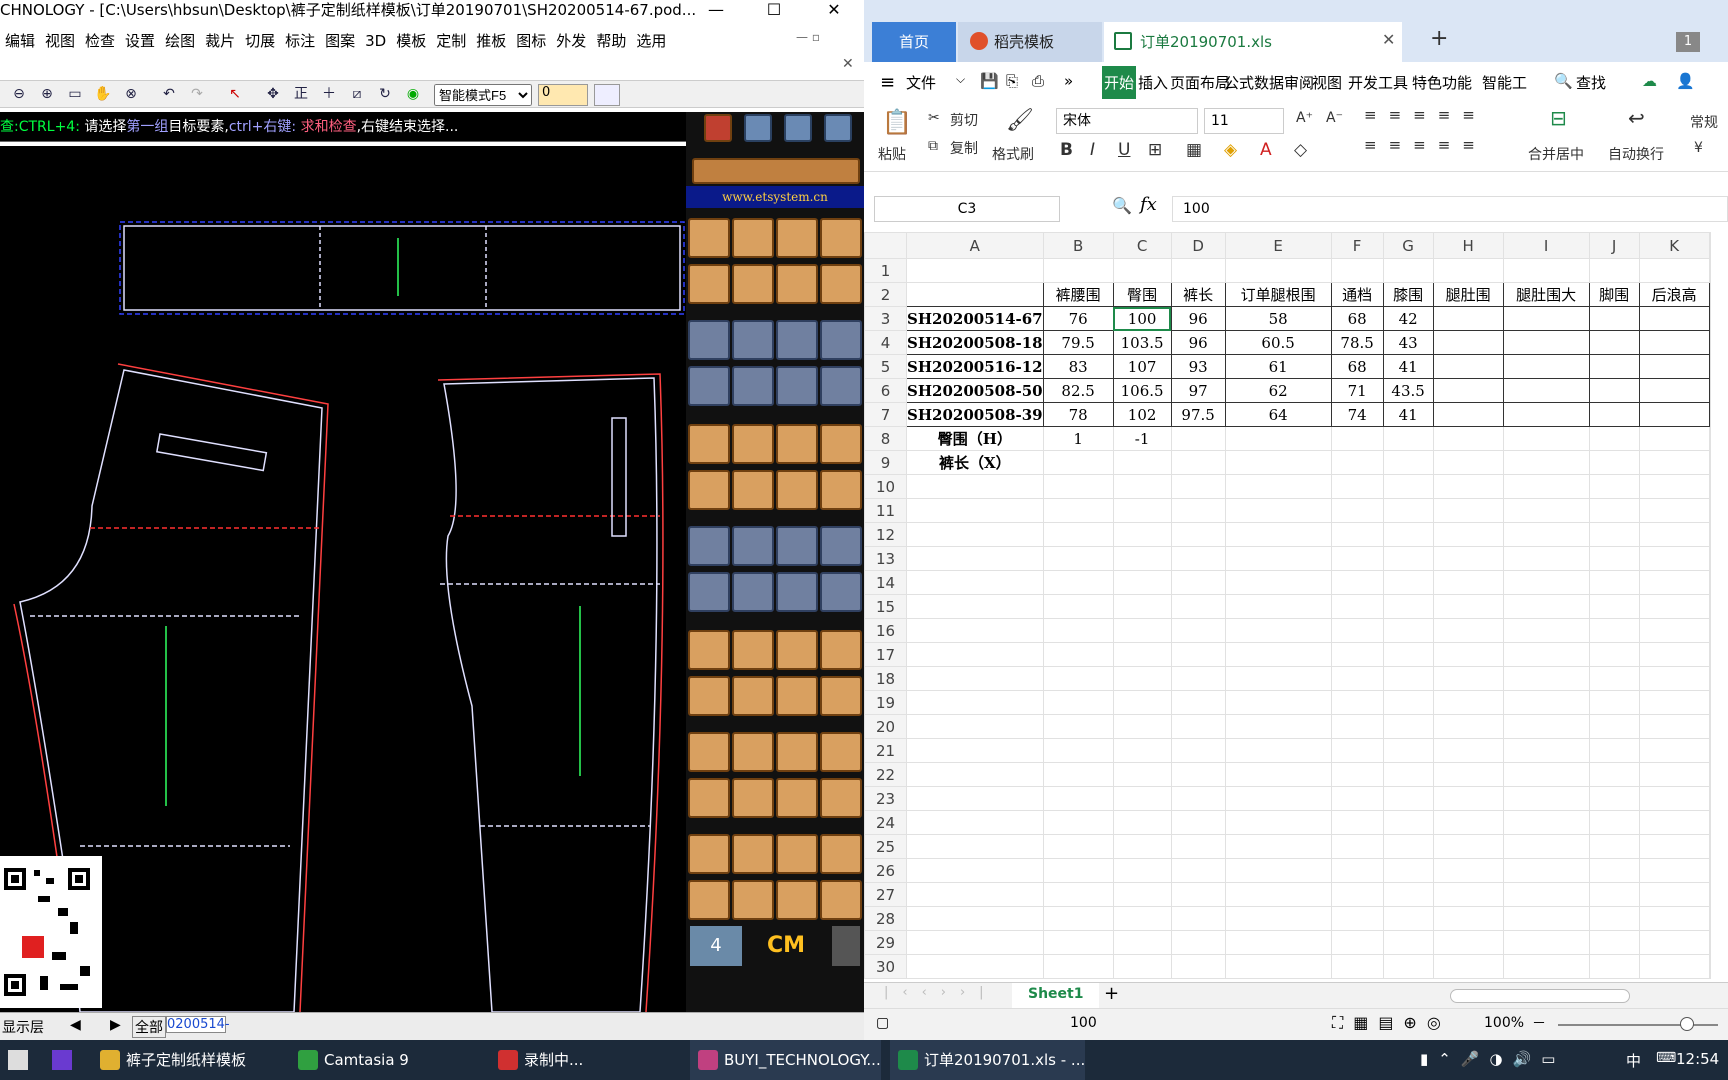 This screenshot has height=1080, width=1728. What do you see at coordinates (301, 94) in the screenshot?
I see `straight-icon: 正` at bounding box center [301, 94].